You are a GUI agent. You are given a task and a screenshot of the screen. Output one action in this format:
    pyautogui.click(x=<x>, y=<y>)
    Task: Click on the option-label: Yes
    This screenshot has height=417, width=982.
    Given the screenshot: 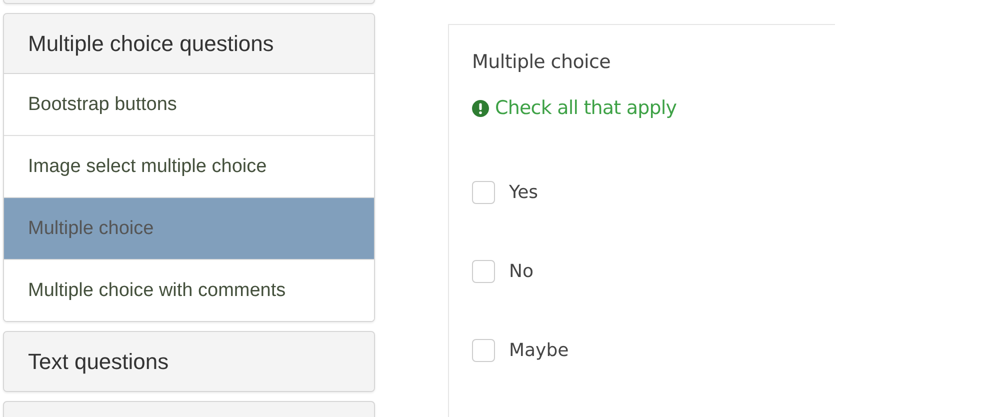 What is the action you would take?
    pyautogui.click(x=523, y=192)
    